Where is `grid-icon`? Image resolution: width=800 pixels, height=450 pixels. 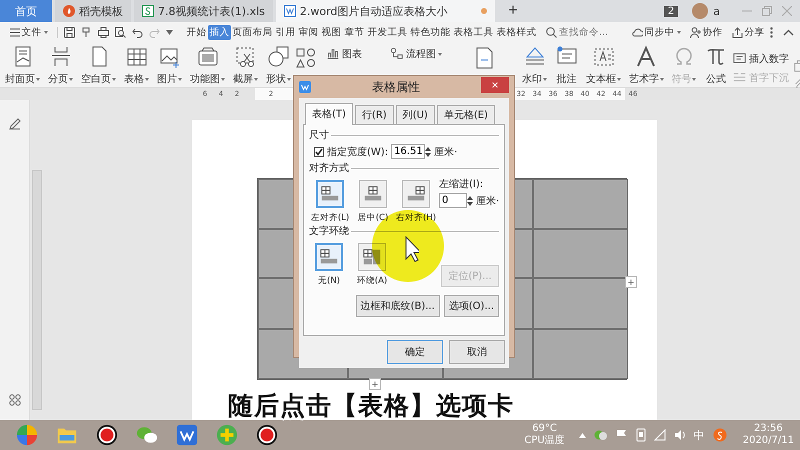
grid-icon is located at coordinates (14, 400).